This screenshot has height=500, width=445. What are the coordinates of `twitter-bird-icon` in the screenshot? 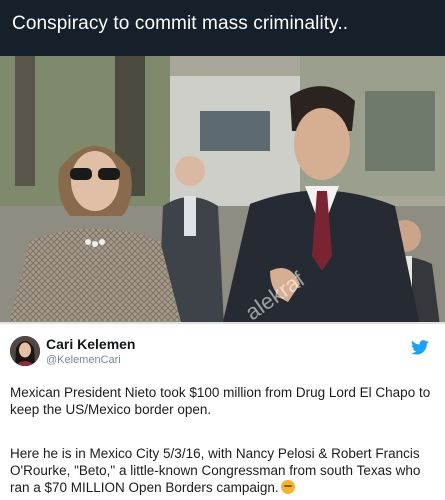 It's located at (420, 347).